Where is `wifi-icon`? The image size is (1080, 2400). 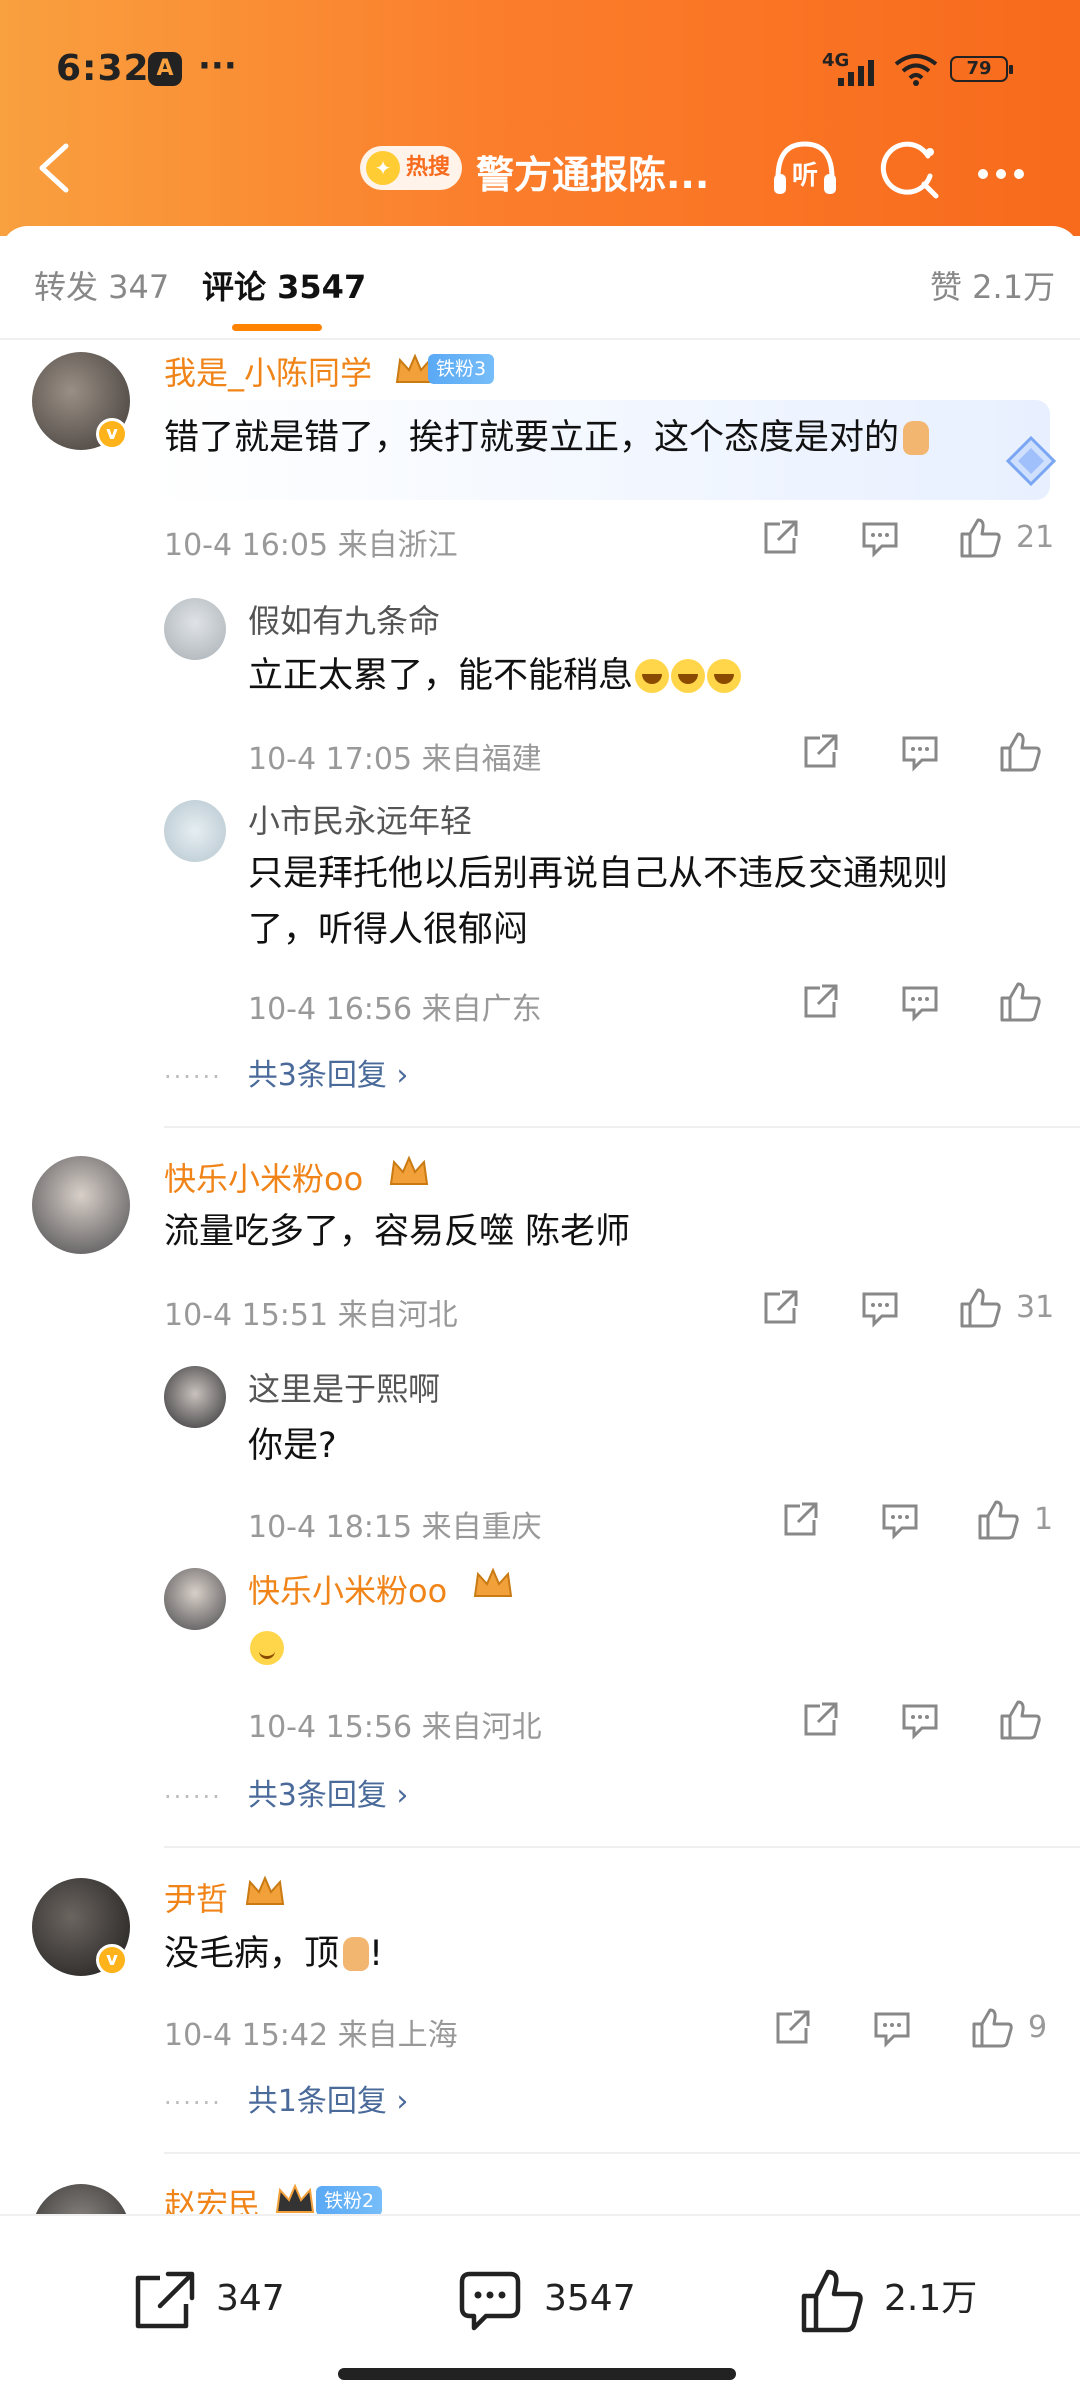 wifi-icon is located at coordinates (916, 70).